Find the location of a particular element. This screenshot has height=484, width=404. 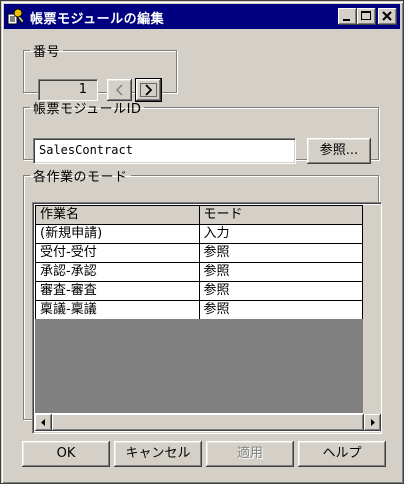

column-header-task: 作業名 is located at coordinates (117, 215).